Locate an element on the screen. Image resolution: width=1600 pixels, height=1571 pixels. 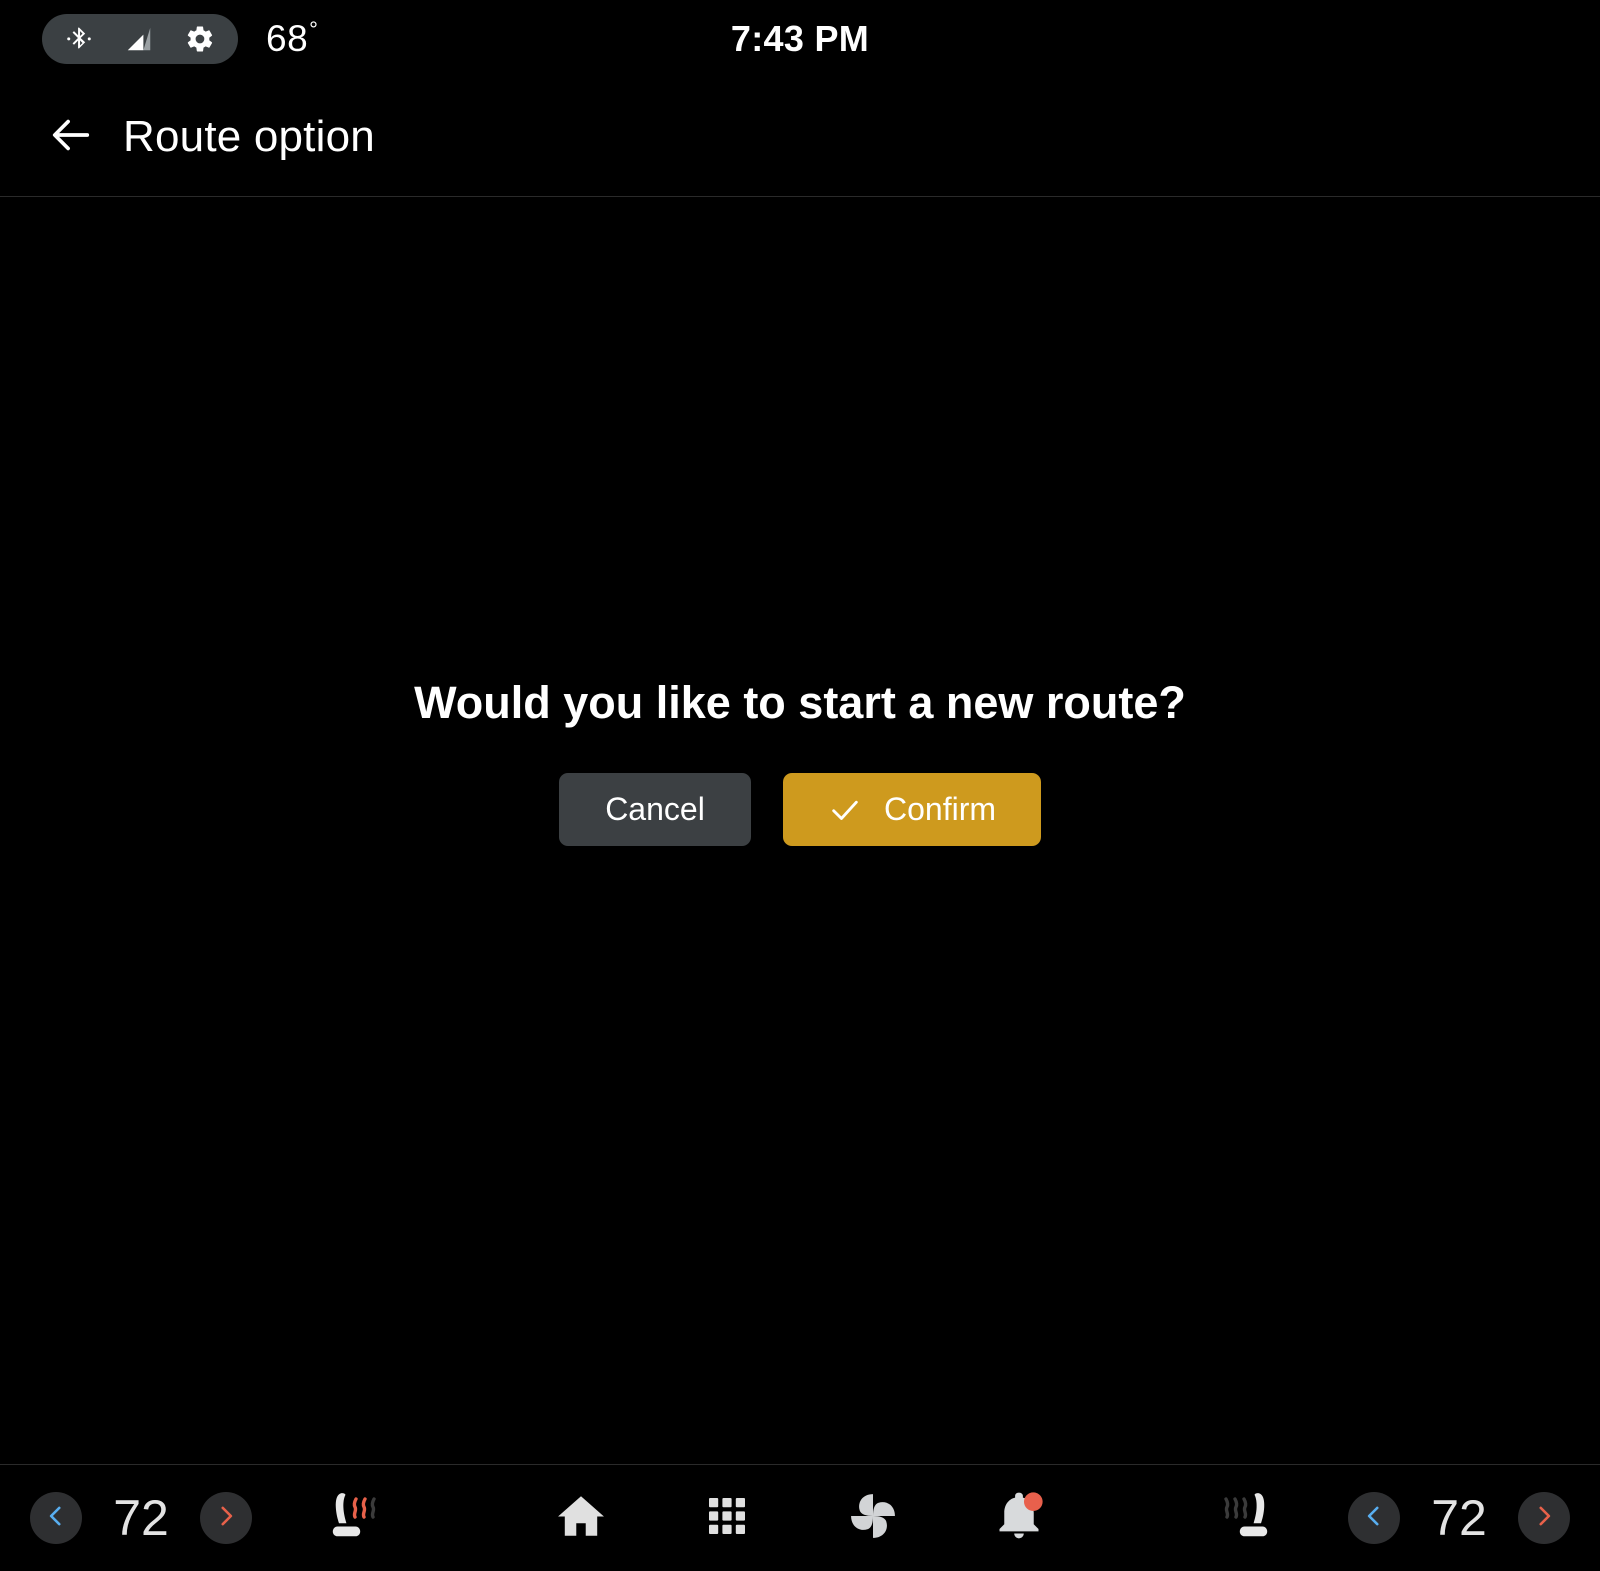
passenger-temperature-value: 72 is located at coordinates (1459, 1518).